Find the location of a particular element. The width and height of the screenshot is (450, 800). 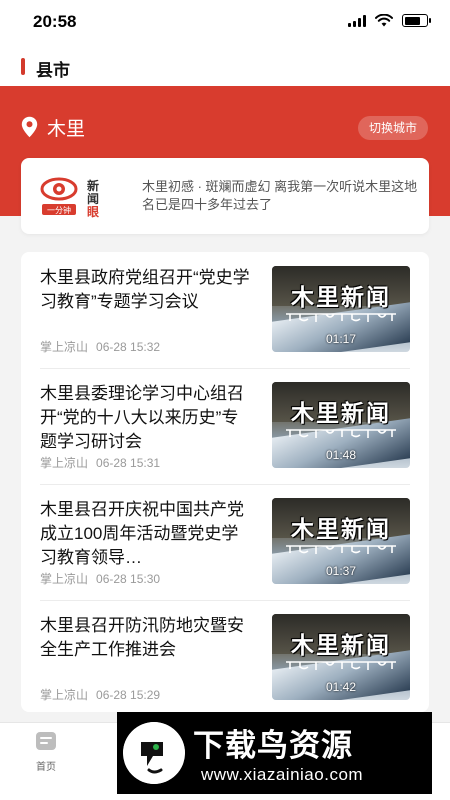

battery-icon is located at coordinates (416, 20).